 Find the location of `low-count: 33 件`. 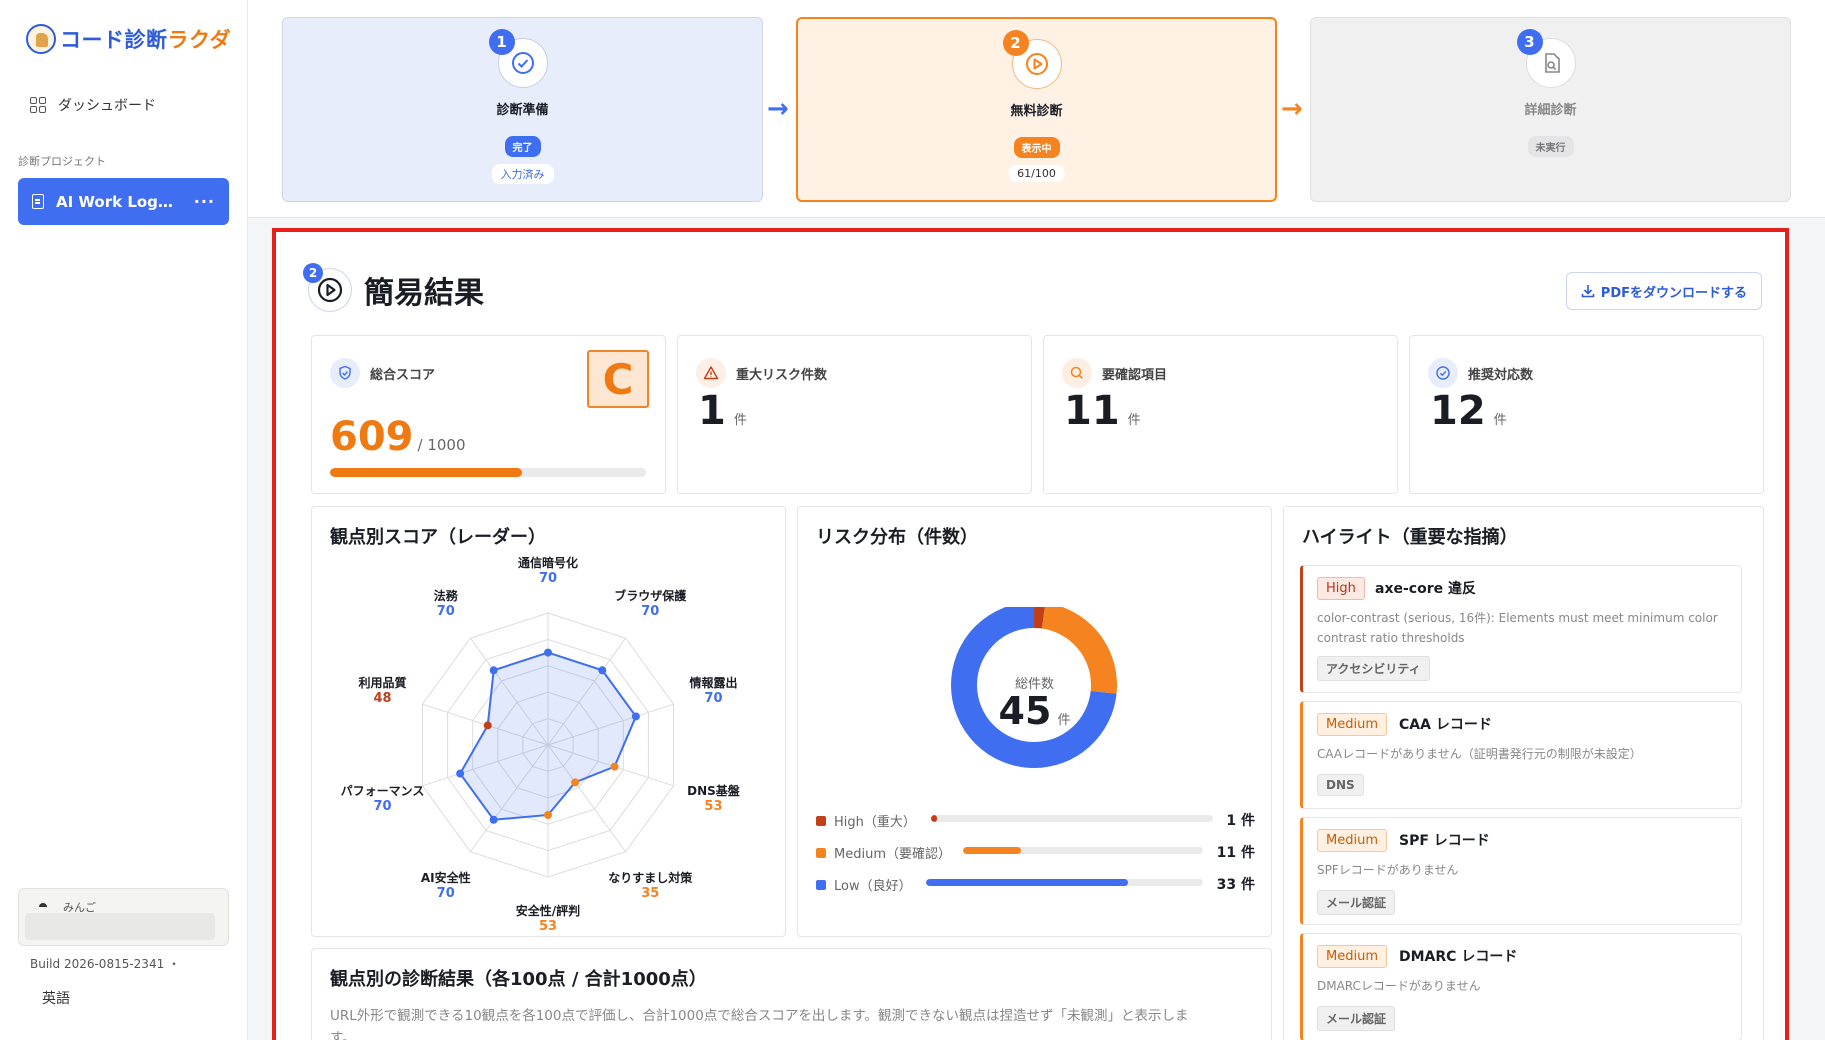

low-count: 33 件 is located at coordinates (1235, 885).